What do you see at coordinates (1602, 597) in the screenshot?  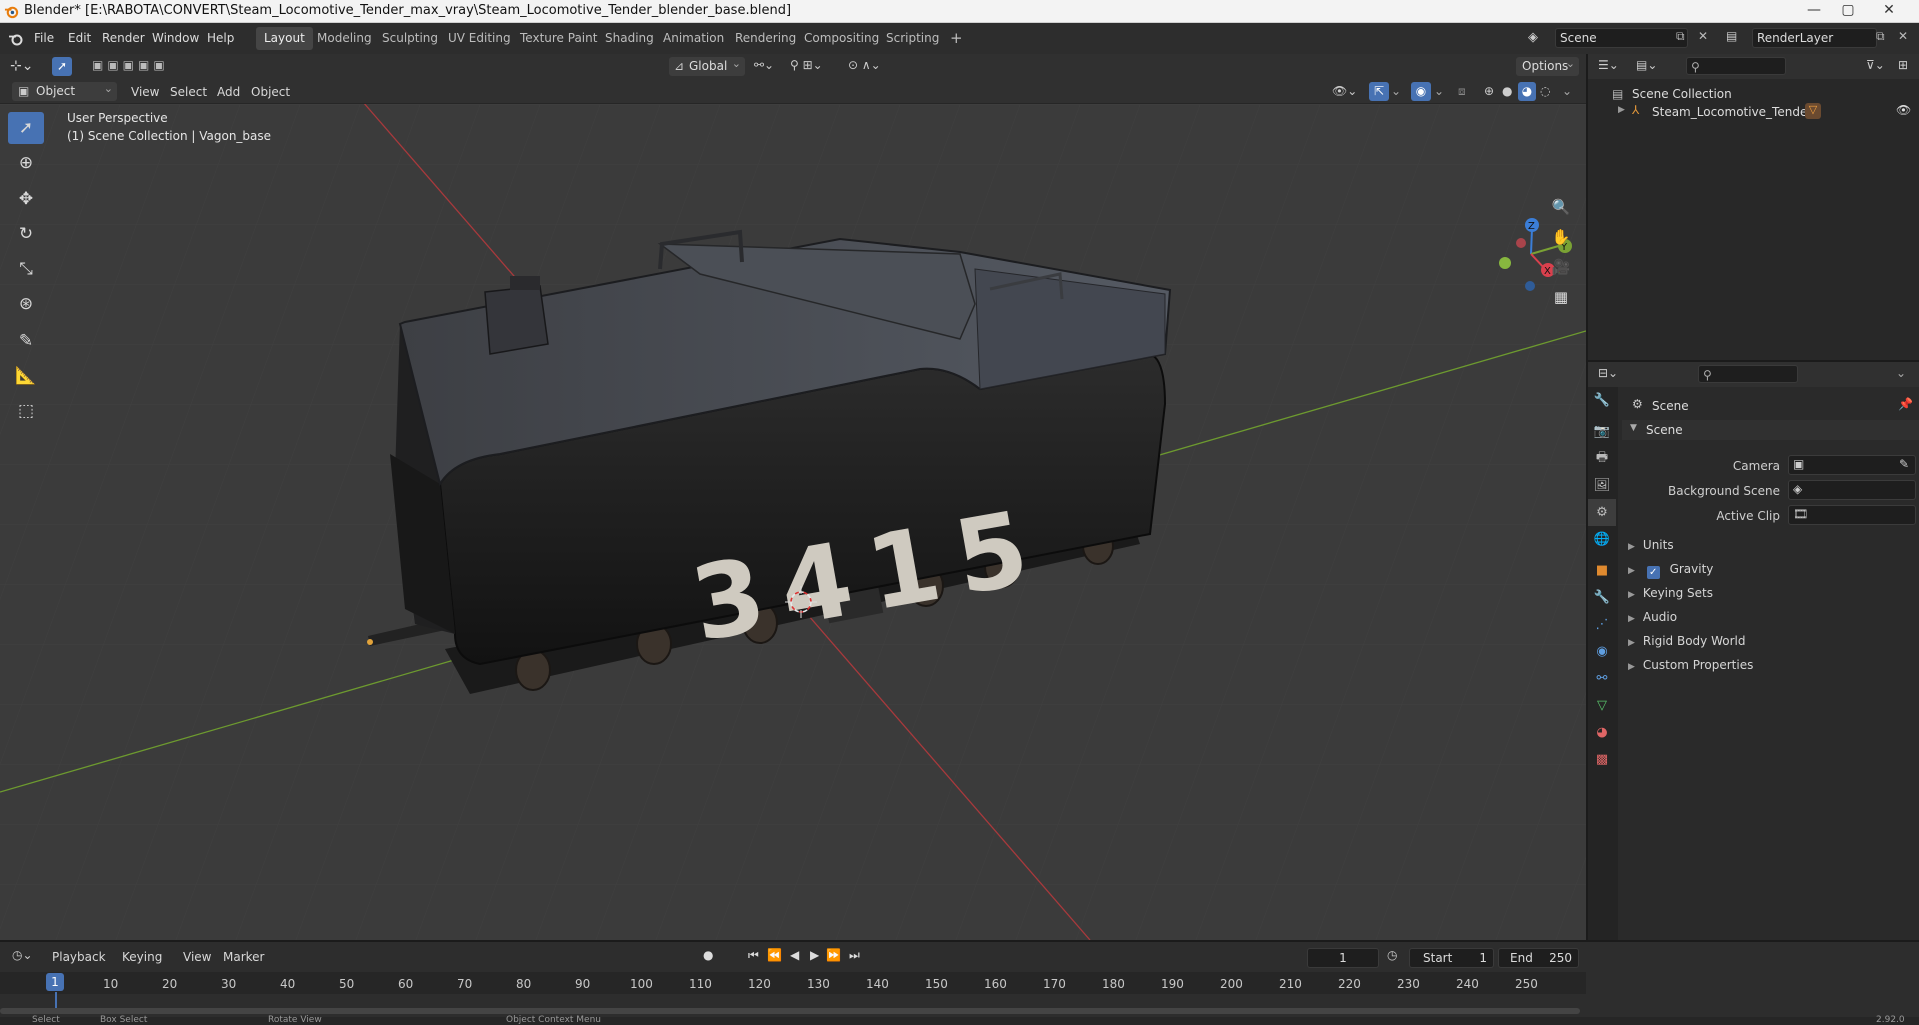 I see `modifiers-tab-icon: 🔧` at bounding box center [1602, 597].